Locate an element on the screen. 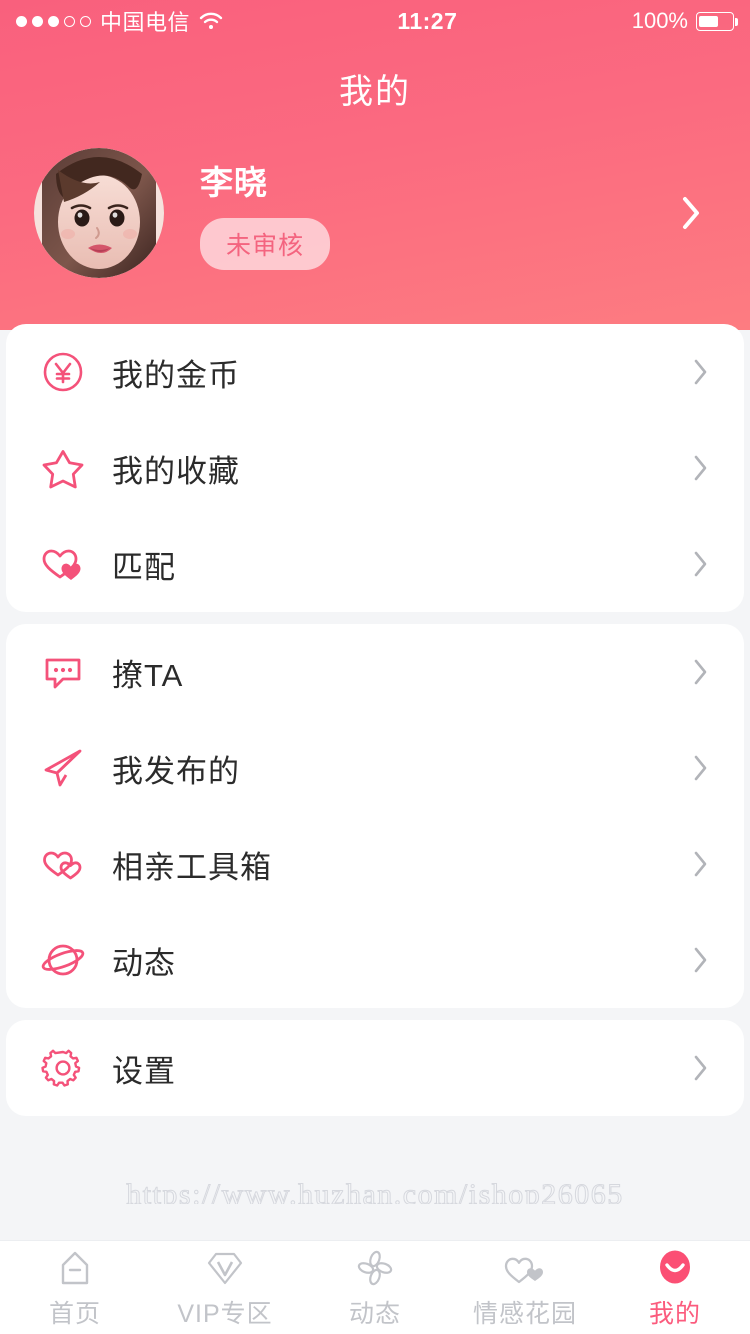 The height and width of the screenshot is (1334, 750). star-icon is located at coordinates (63, 468).